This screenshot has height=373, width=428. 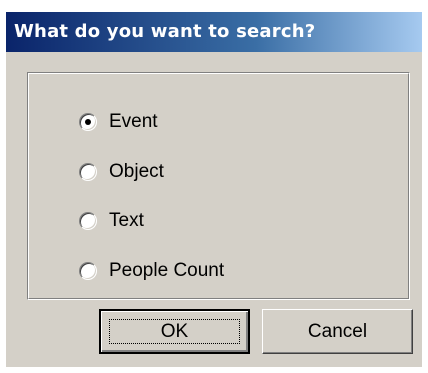 I want to click on radio-label-event: Event, so click(x=133, y=122).